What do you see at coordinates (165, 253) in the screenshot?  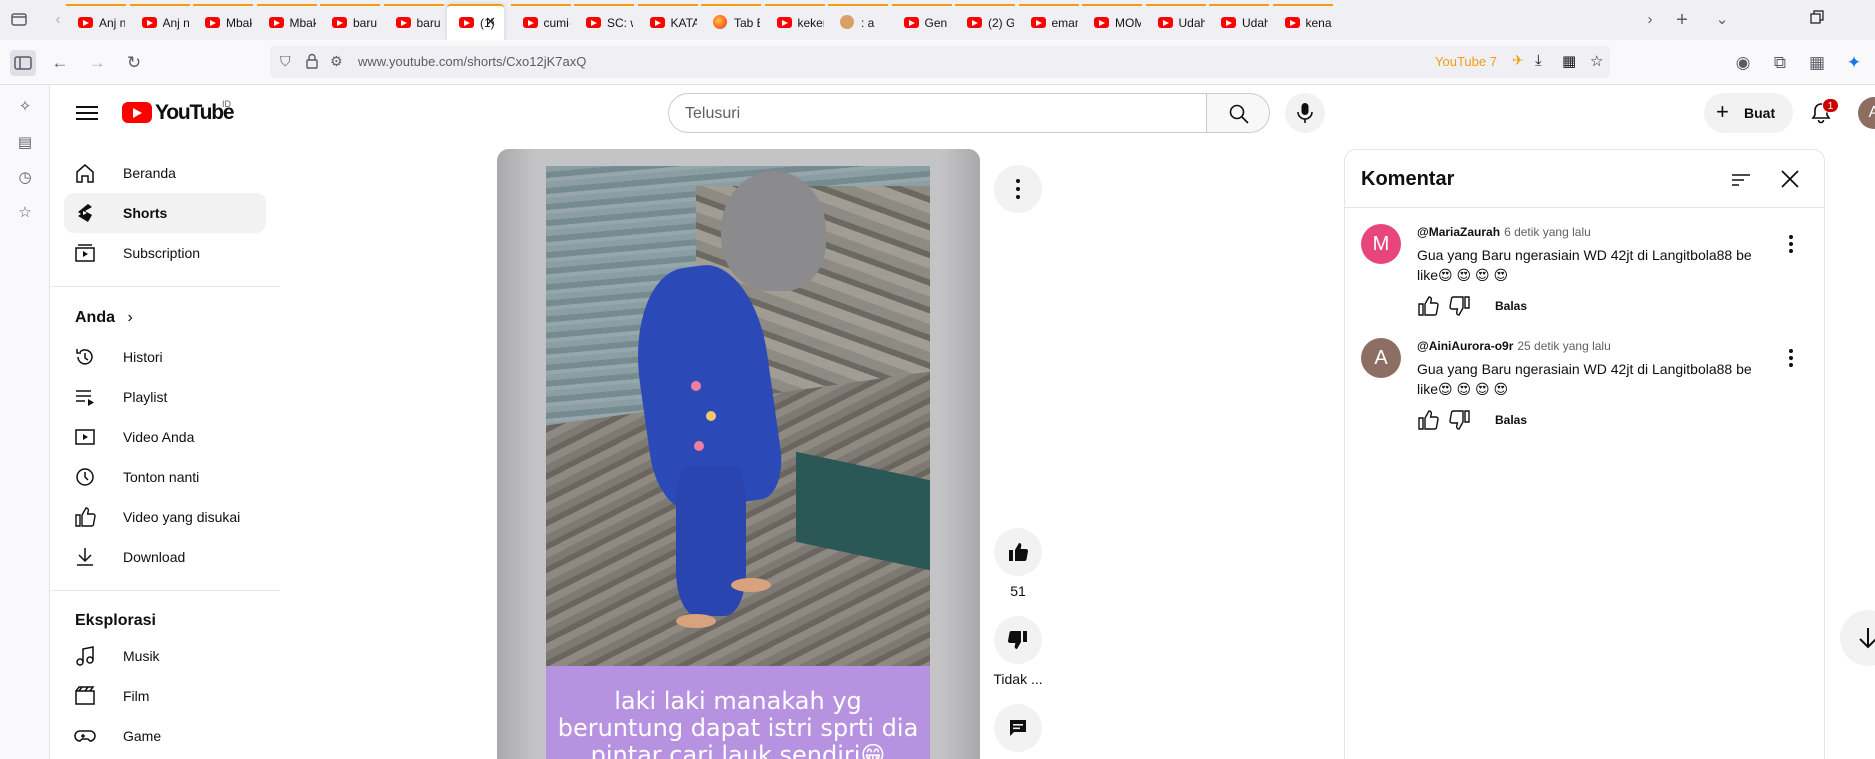 I see `guide-item-subscription: Subscription` at bounding box center [165, 253].